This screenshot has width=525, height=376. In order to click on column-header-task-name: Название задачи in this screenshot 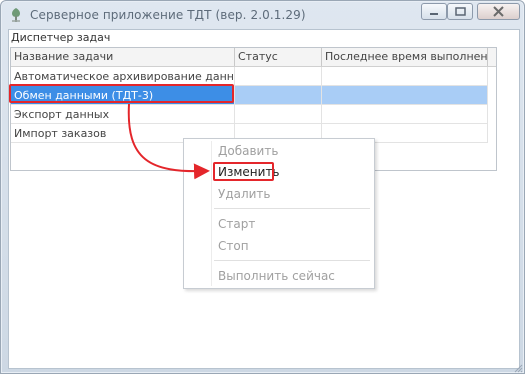, I will do `click(123, 57)`.